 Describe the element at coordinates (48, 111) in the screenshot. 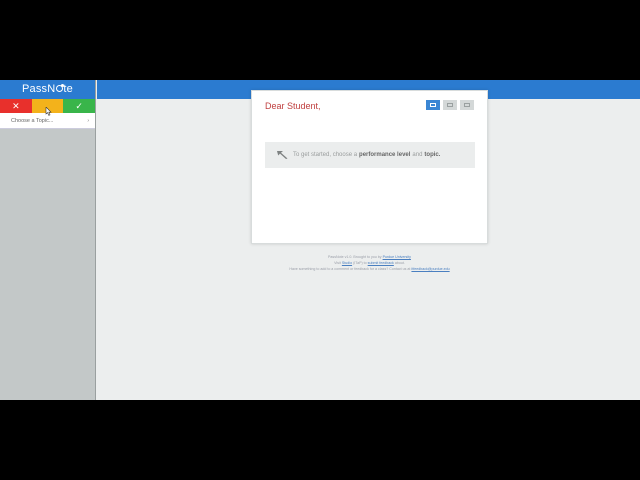

I see `mouse-cursor-icon` at that location.